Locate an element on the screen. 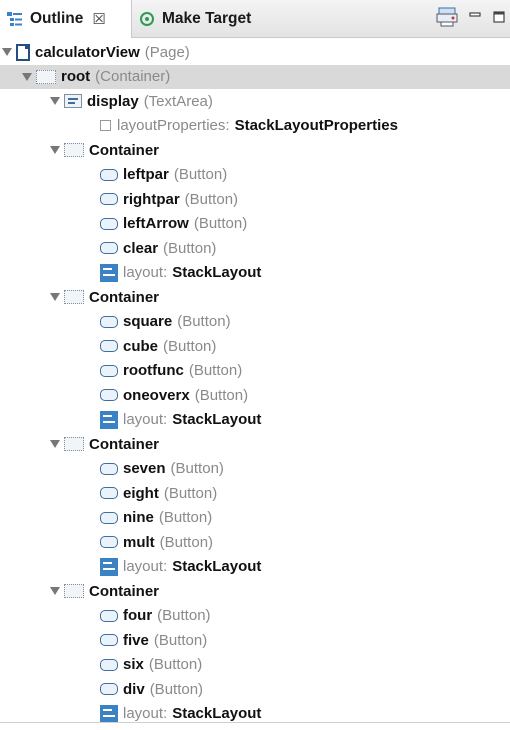 This screenshot has width=510, height=730. tree-item-type: (Page) is located at coordinates (167, 52).